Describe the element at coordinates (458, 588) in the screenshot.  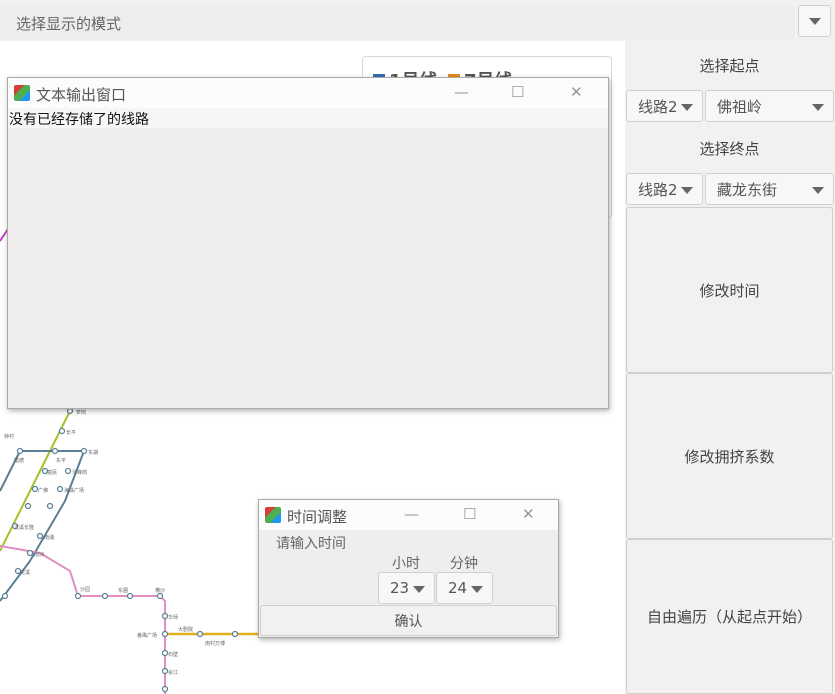
I see `minute-value: 24` at that location.